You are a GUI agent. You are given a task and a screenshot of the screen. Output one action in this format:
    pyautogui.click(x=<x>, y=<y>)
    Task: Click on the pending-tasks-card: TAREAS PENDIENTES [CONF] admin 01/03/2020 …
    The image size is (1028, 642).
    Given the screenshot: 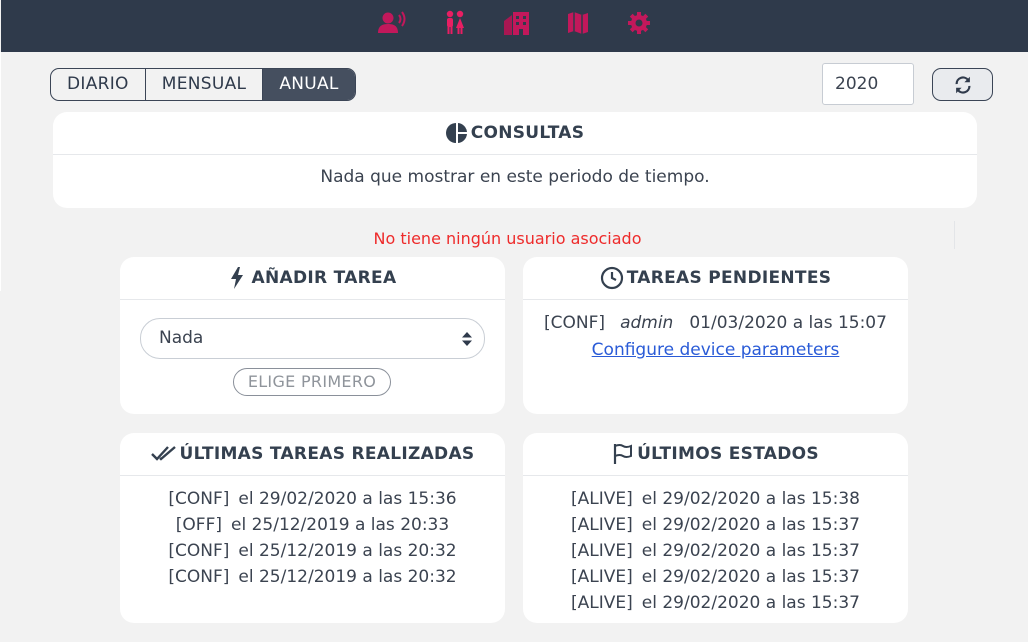 What is the action you would take?
    pyautogui.click(x=715, y=335)
    